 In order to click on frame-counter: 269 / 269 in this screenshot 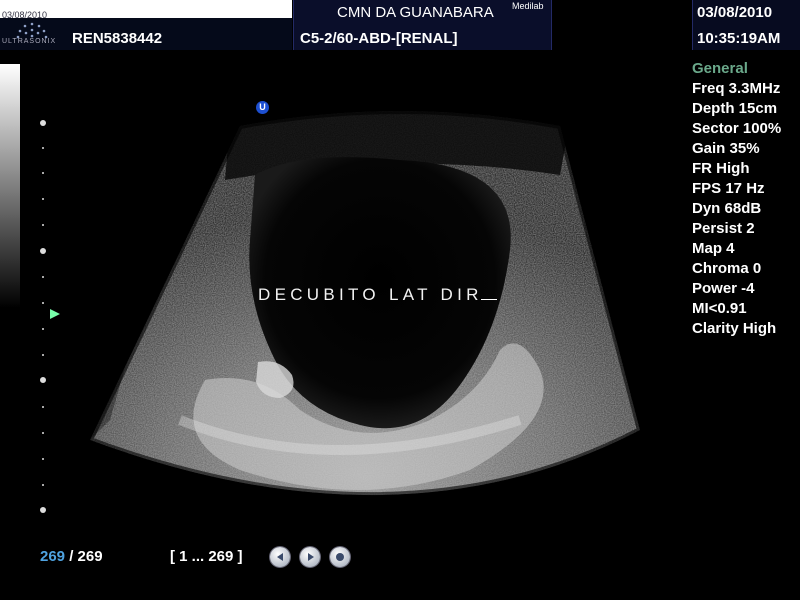, I will do `click(71, 556)`.